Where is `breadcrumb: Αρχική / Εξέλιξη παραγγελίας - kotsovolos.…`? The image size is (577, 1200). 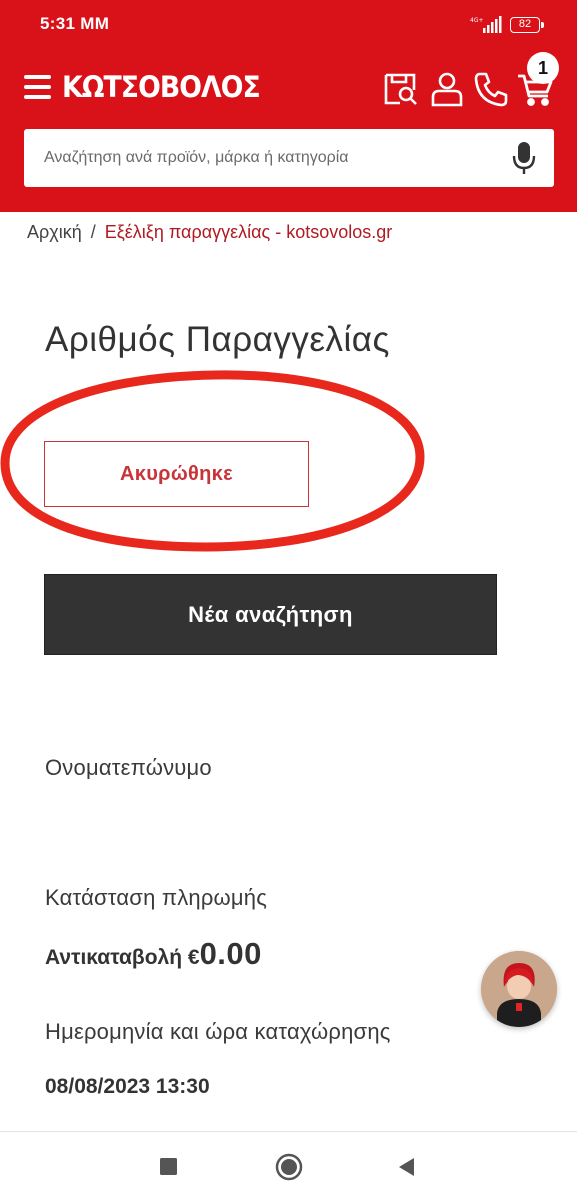
breadcrumb: Αρχική / Εξέλιξη παραγγελίας - kotsovolos.… is located at coordinates (209, 232).